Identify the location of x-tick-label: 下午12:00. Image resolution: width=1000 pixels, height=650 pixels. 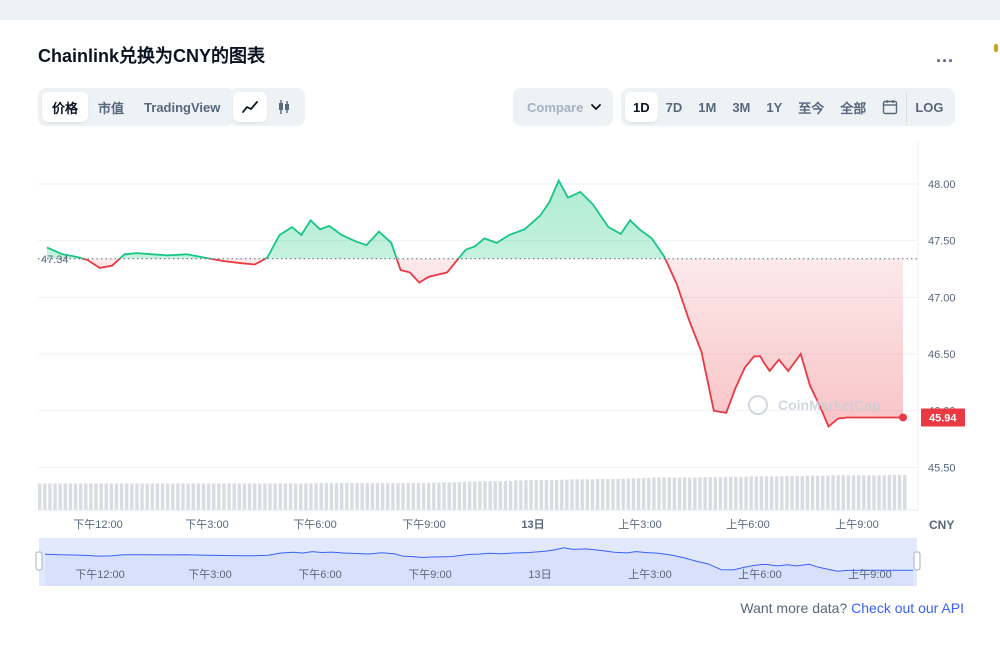
(98, 524).